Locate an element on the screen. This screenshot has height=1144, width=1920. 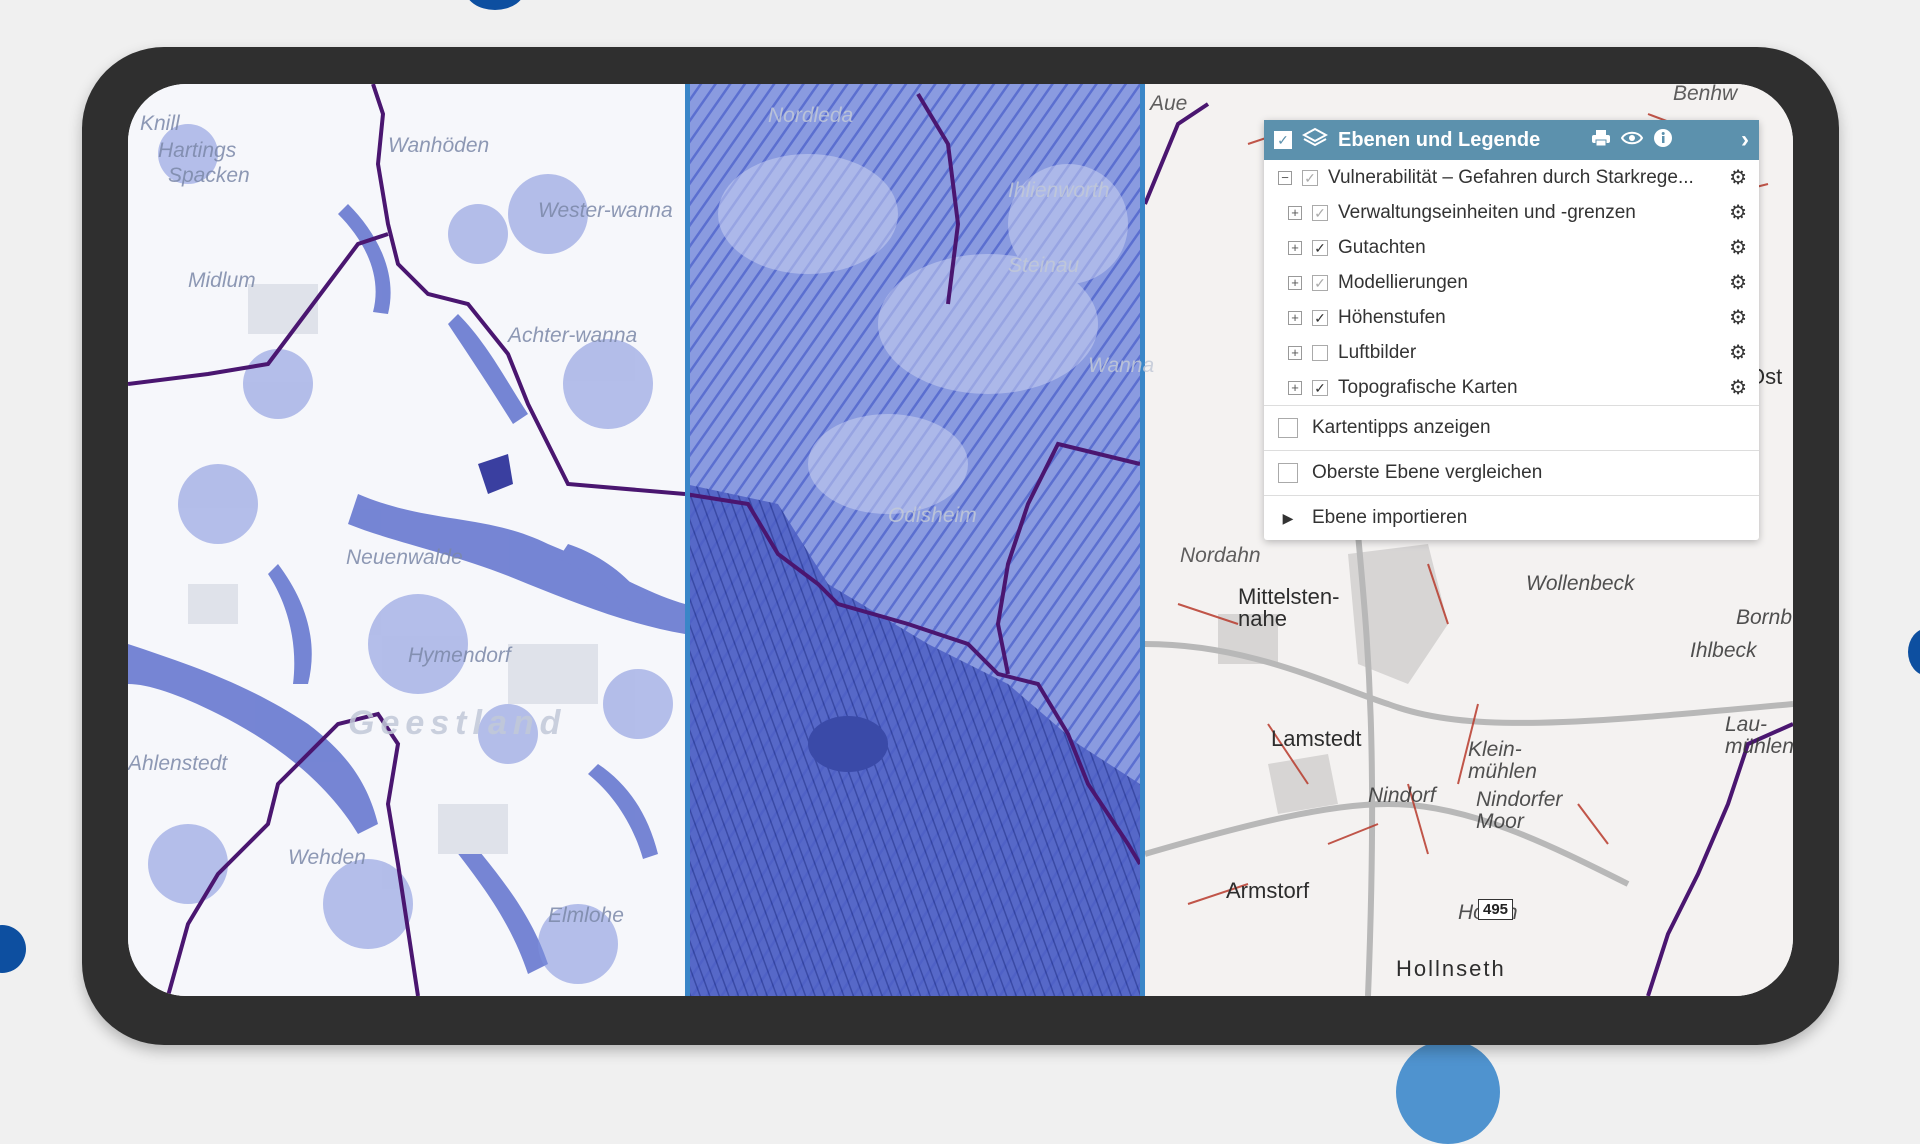
layer-panel-title: Ebenen und Legende is located at coordinates (1439, 139).